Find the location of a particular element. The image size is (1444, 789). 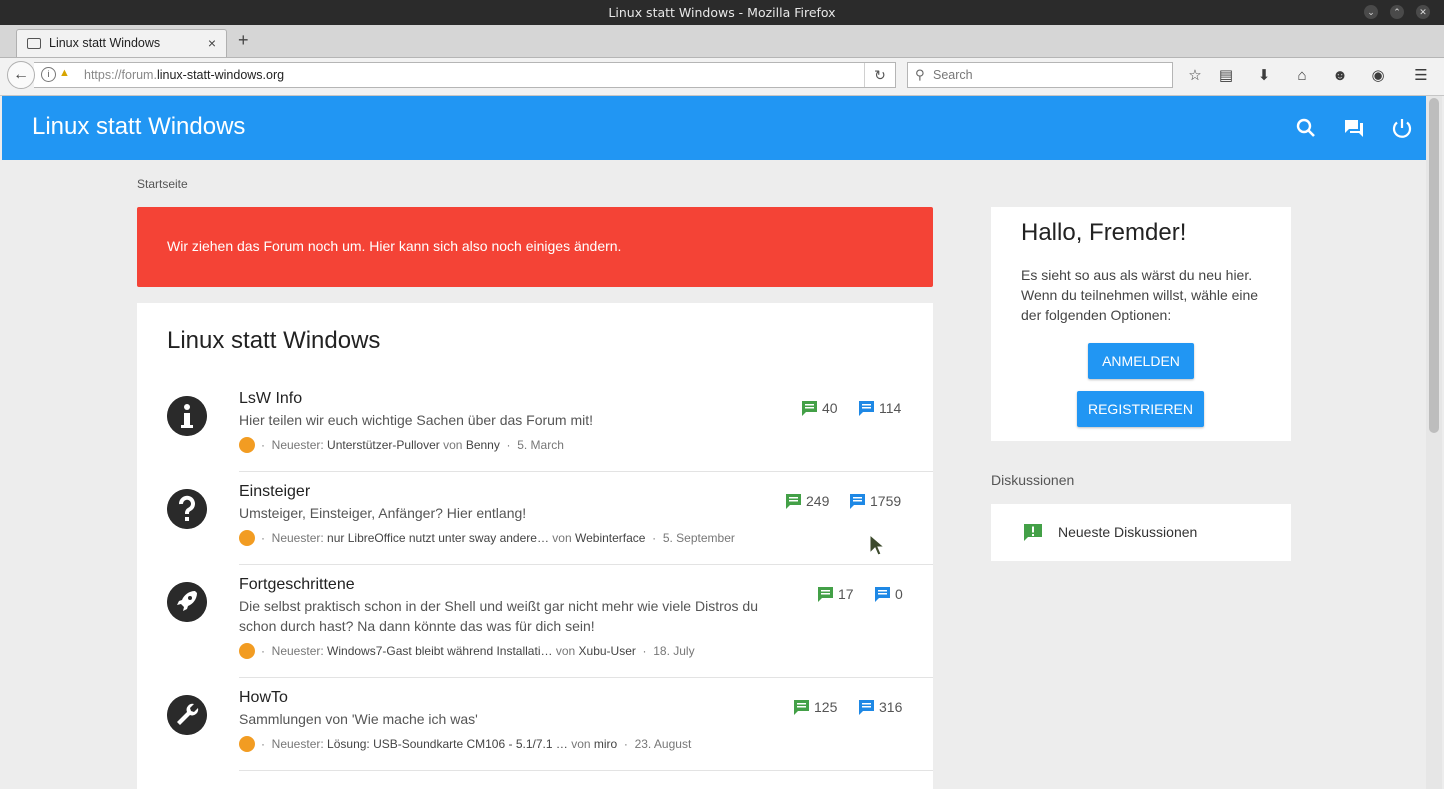

url-text: https://forum.linux-statt-windows.org is located at coordinates (184, 75).